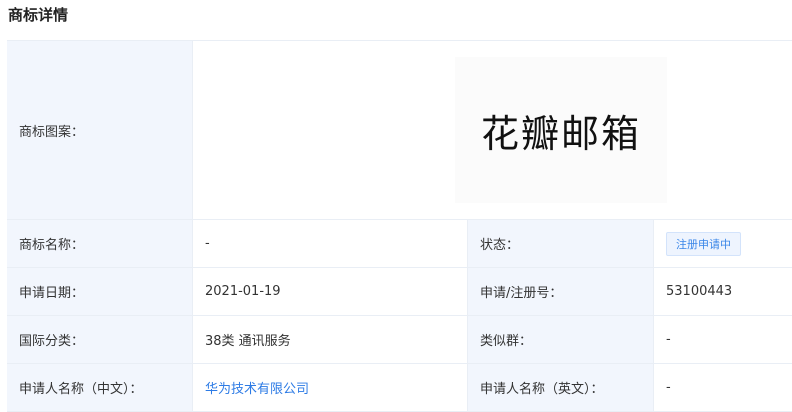  What do you see at coordinates (330, 291) in the screenshot?
I see `value-application-date: 2021-01-19` at bounding box center [330, 291].